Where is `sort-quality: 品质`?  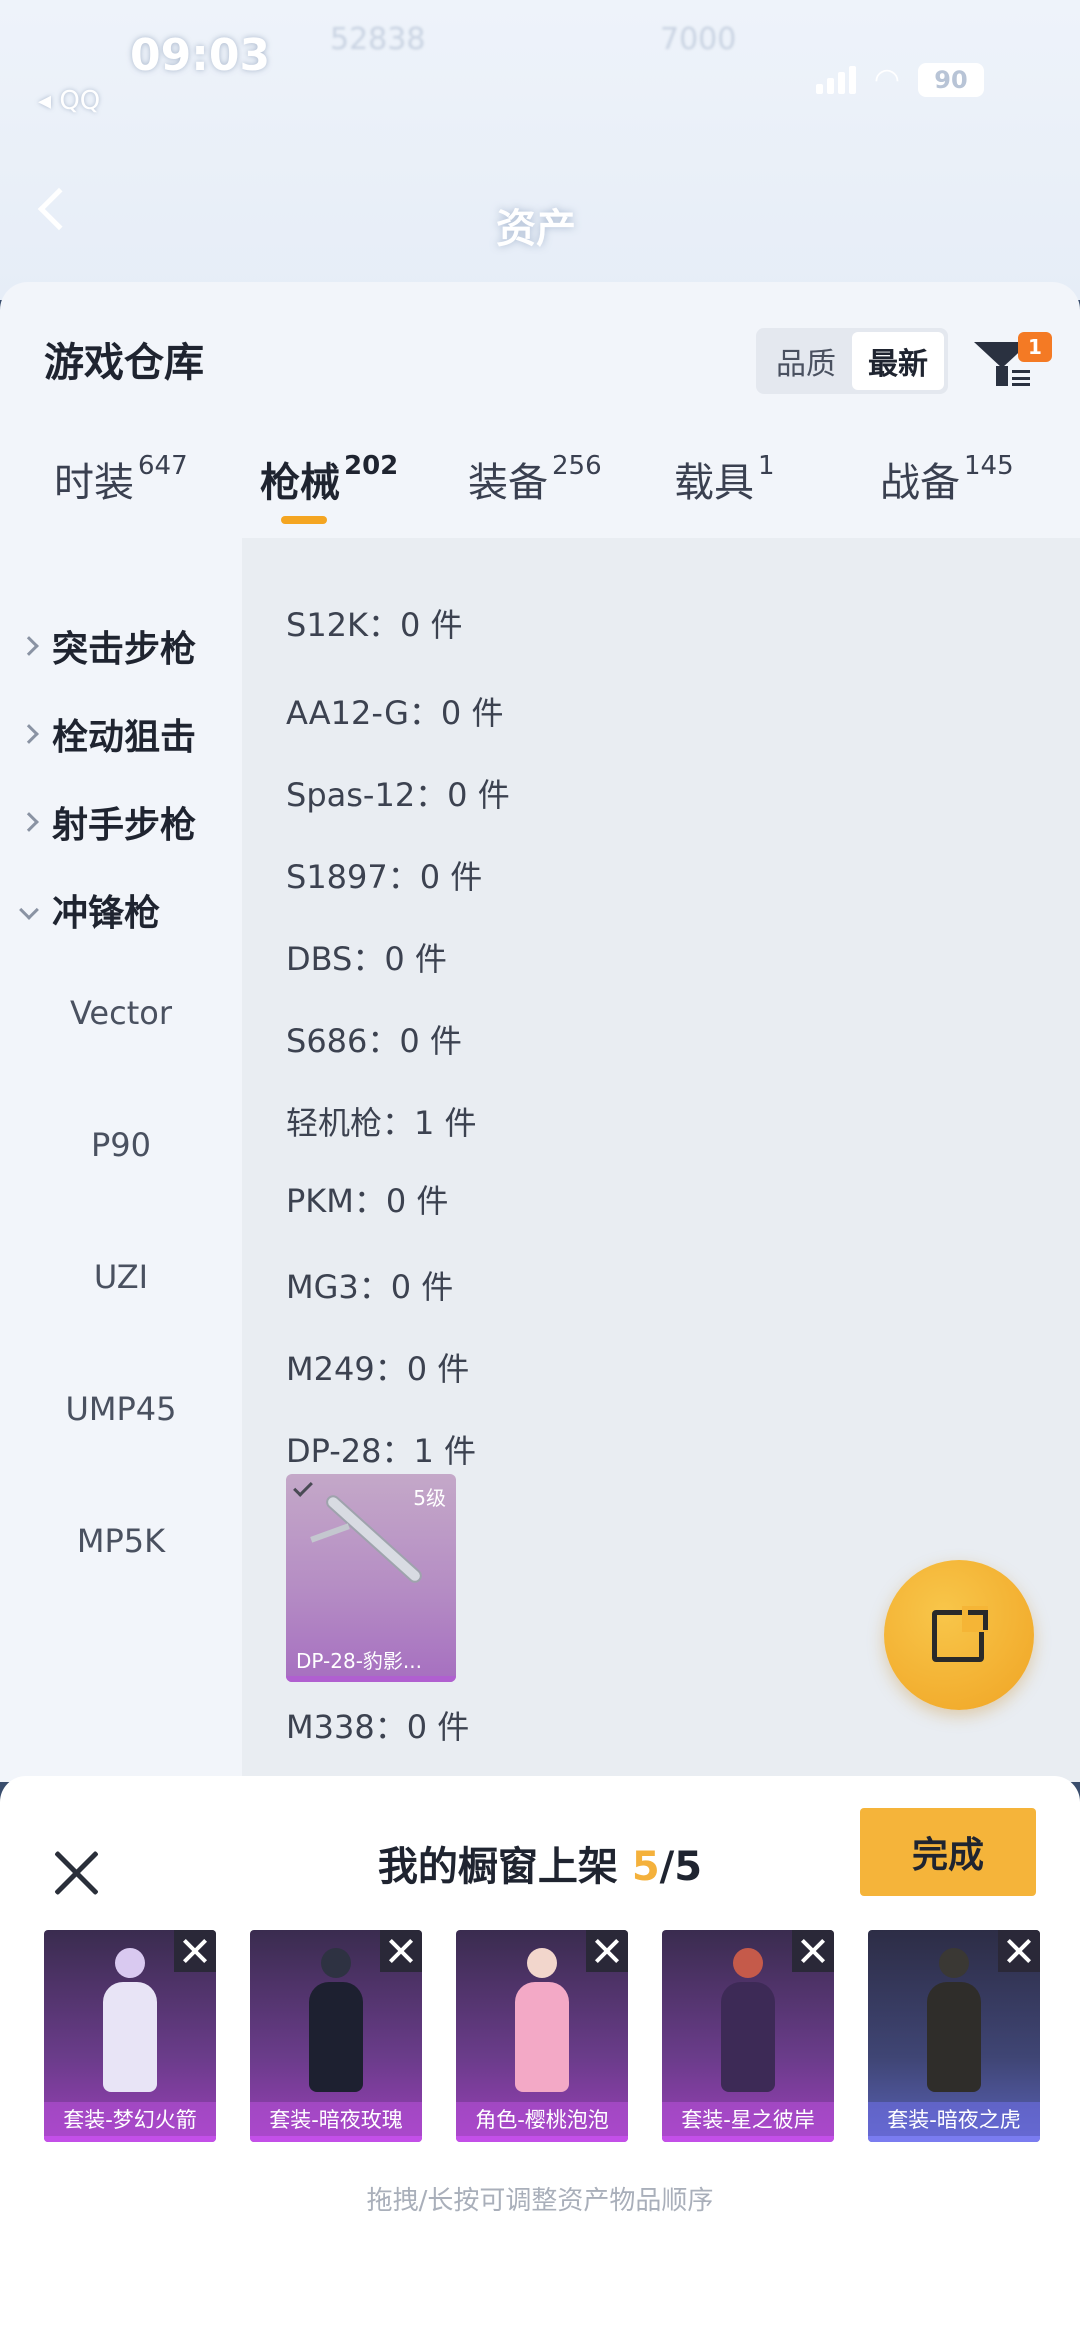 sort-quality: 品质 is located at coordinates (806, 361).